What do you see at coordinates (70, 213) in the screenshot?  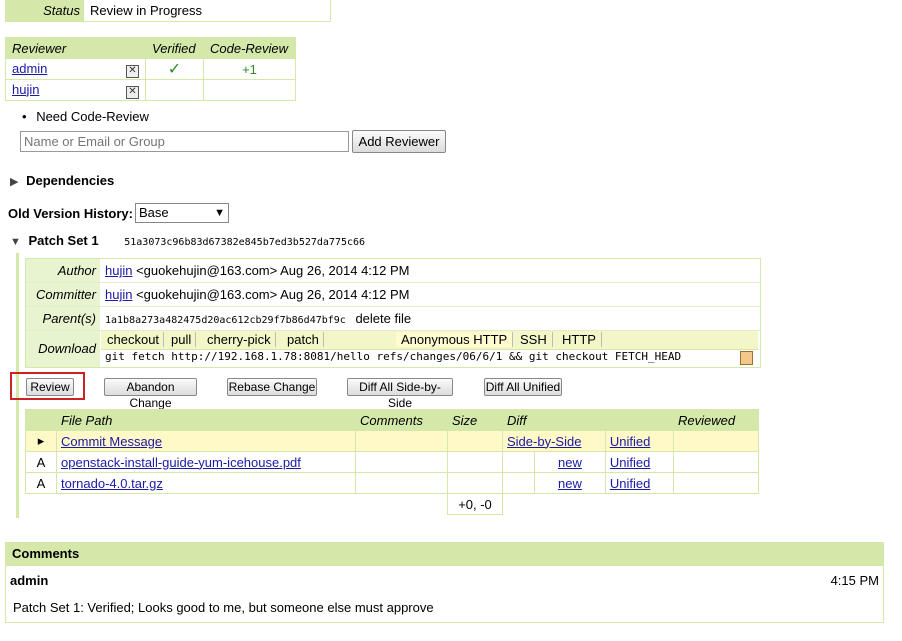 I see `old-version-label: Old Version History:` at bounding box center [70, 213].